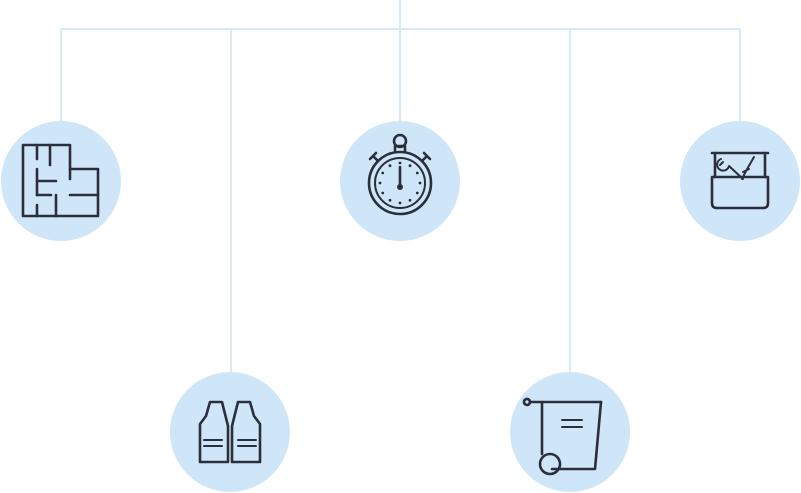 This screenshot has height=493, width=801. I want to click on node-safety-vest, so click(230, 432).